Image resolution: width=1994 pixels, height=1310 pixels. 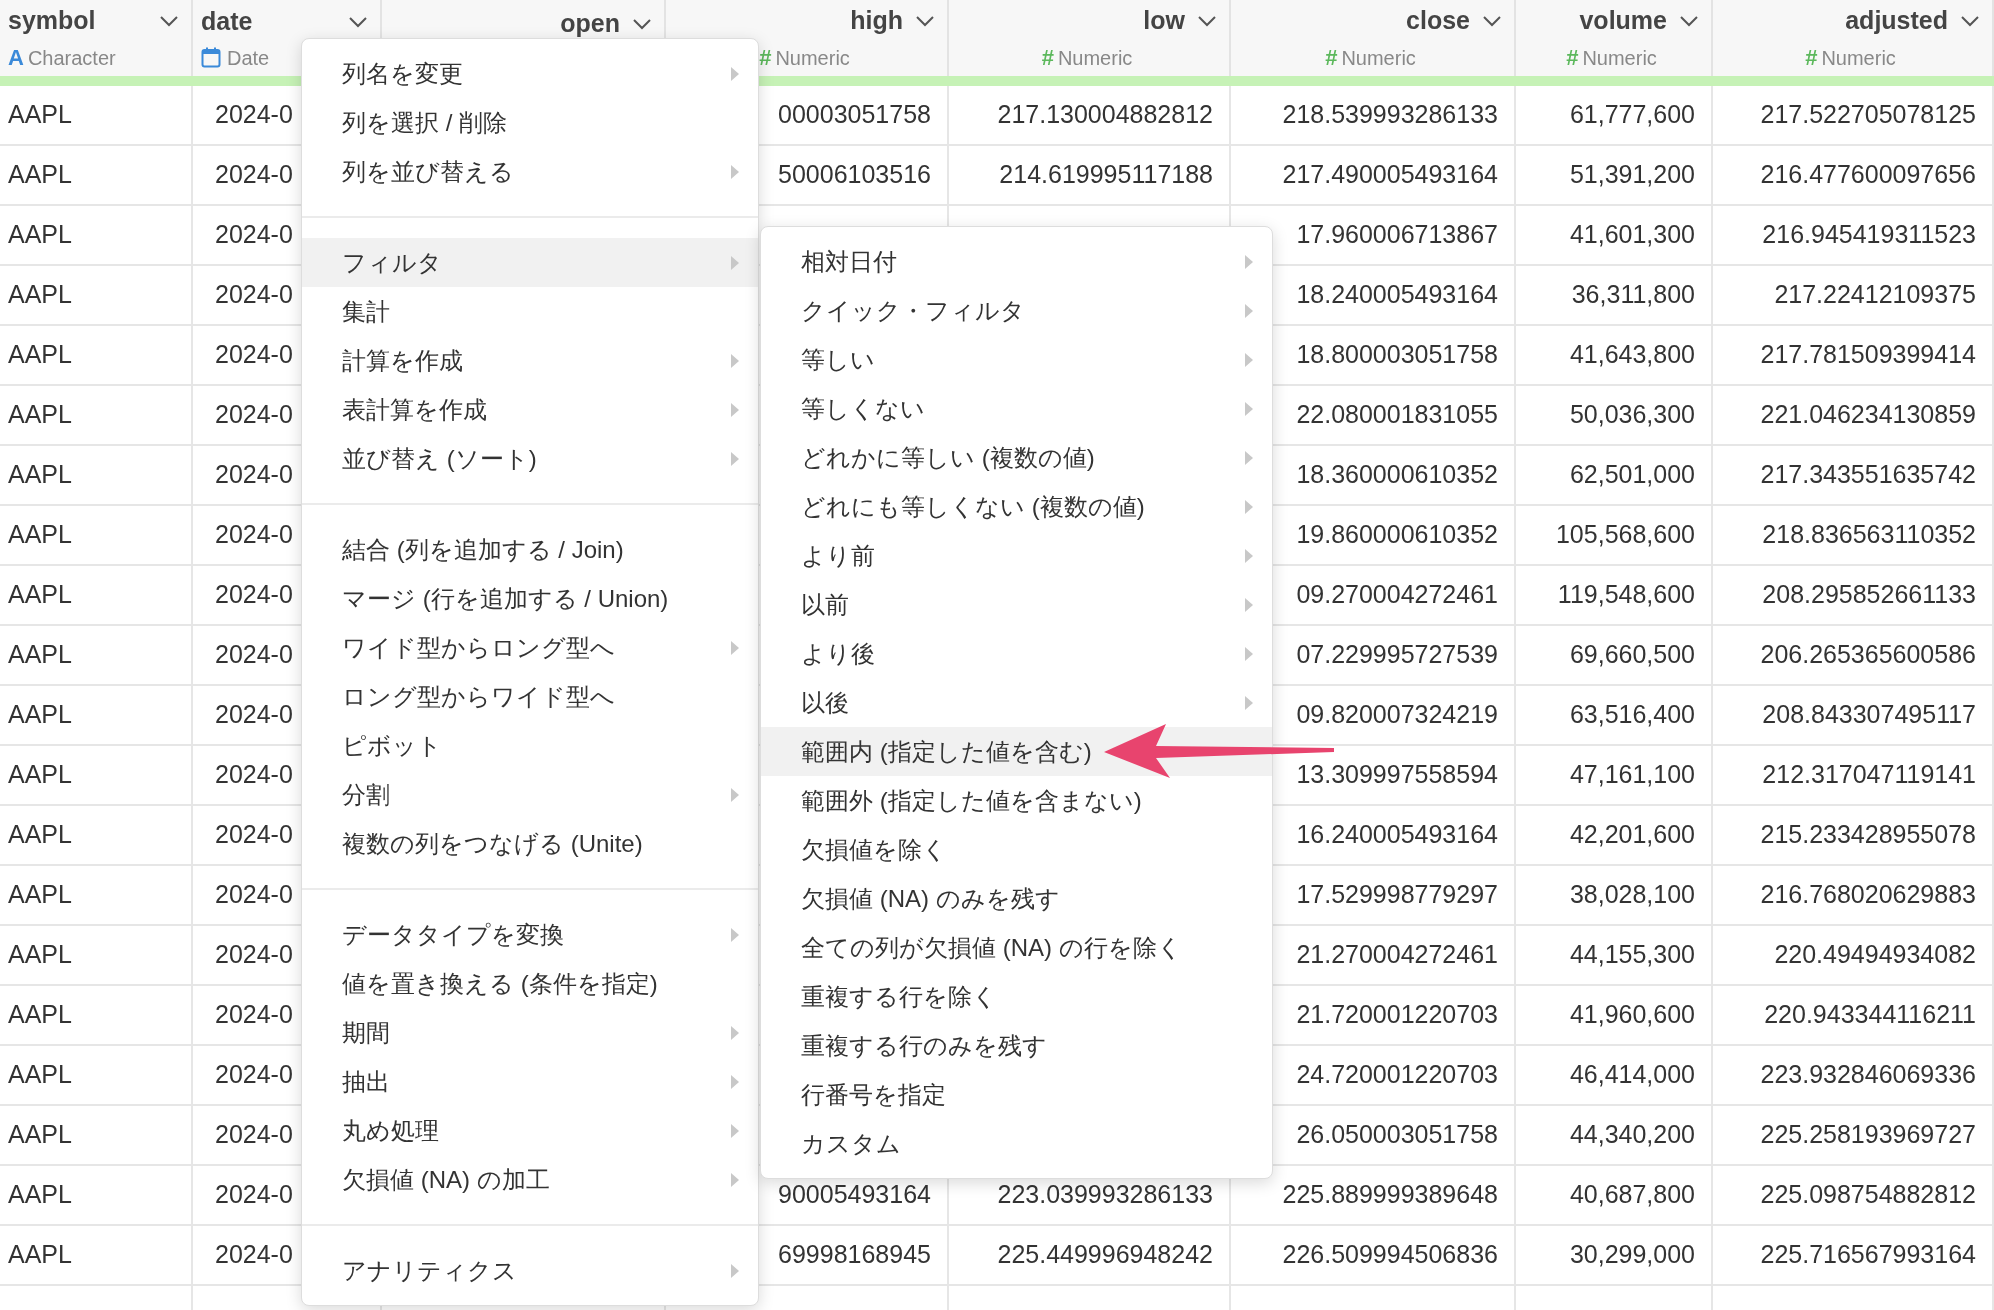 What do you see at coordinates (1397, 835) in the screenshot?
I see `table-cell-text: 16.240005493164` at bounding box center [1397, 835].